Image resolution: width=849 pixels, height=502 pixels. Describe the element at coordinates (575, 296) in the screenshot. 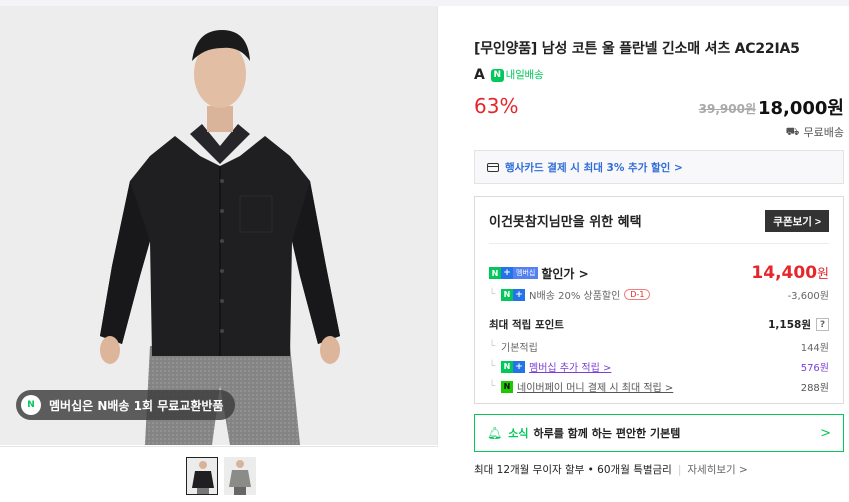

I see `n-delivery-discount-label: N배송 20% 상품할인` at that location.